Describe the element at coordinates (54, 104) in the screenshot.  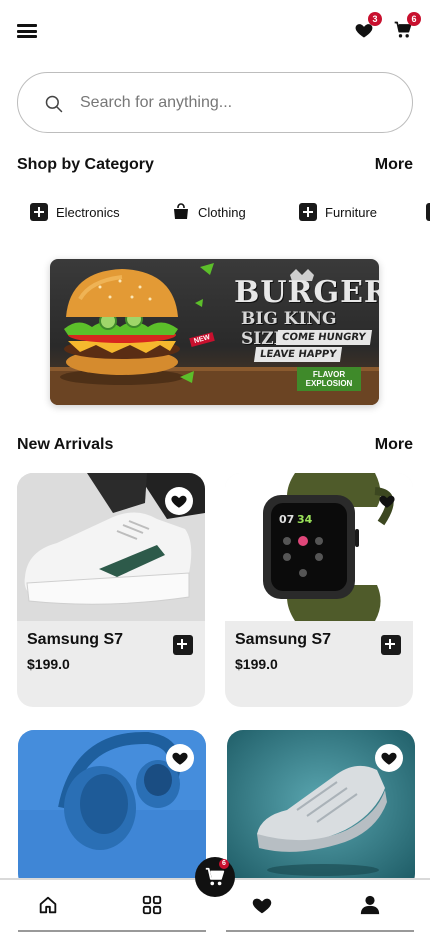
I see `search-icon` at that location.